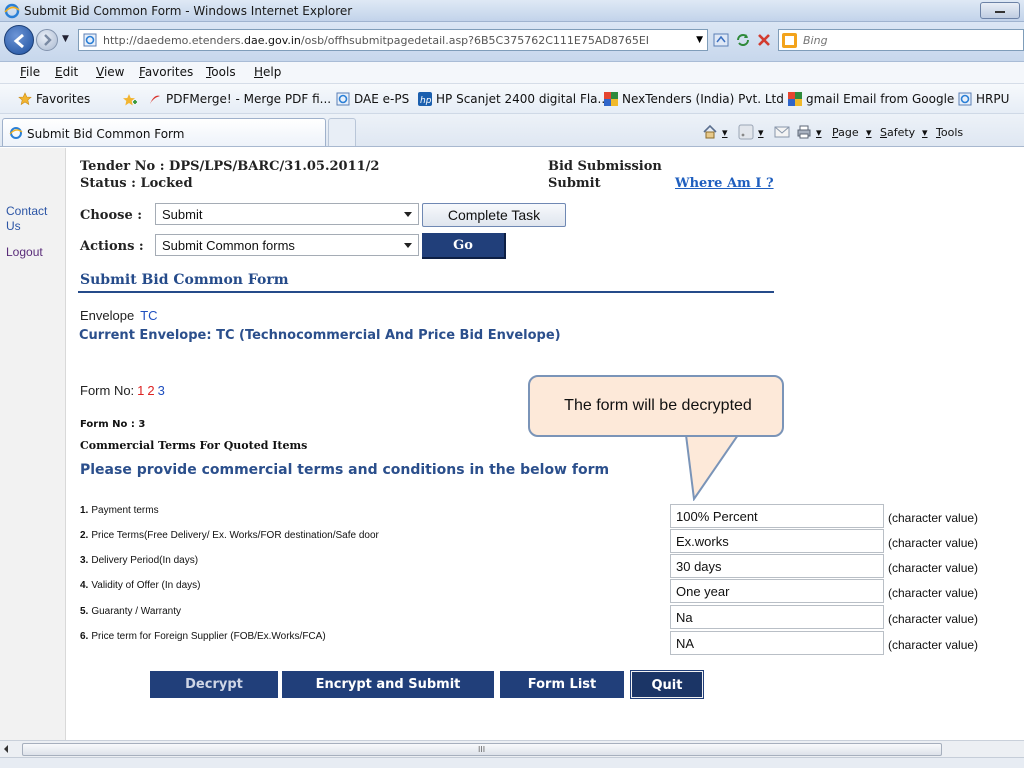 The image size is (1024, 768). I want to click on favorite-dae-eps: DAE e-PS, so click(372, 99).